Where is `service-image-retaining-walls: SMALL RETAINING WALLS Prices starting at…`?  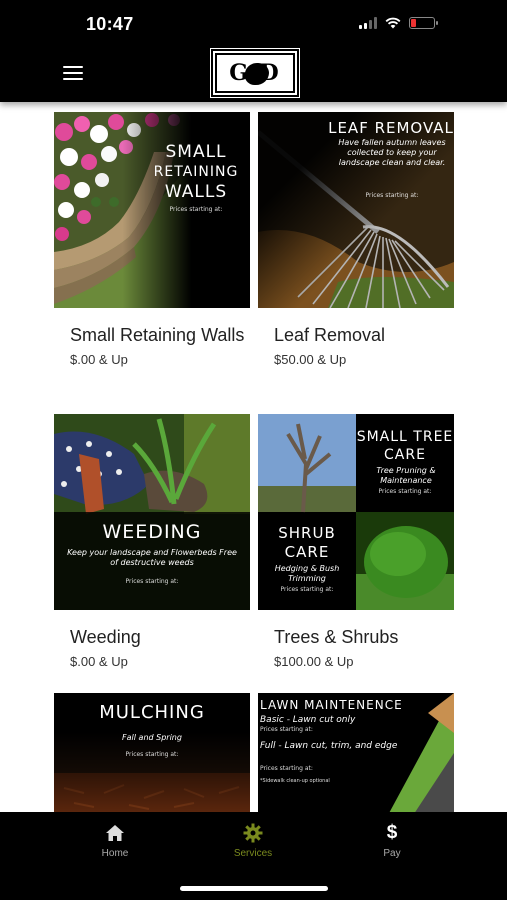
service-image-retaining-walls: SMALL RETAINING WALLS Prices starting at… is located at coordinates (152, 210).